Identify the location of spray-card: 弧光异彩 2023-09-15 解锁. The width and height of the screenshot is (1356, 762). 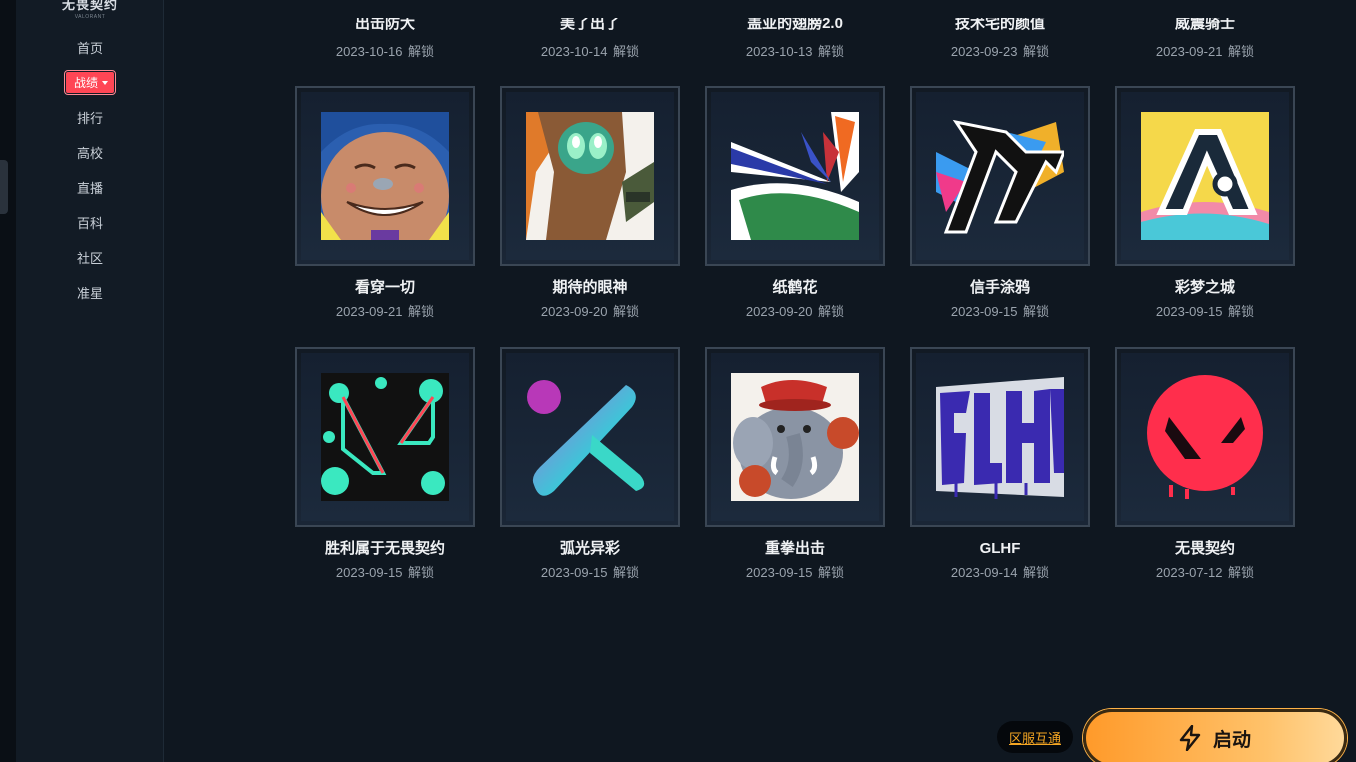
(590, 464).